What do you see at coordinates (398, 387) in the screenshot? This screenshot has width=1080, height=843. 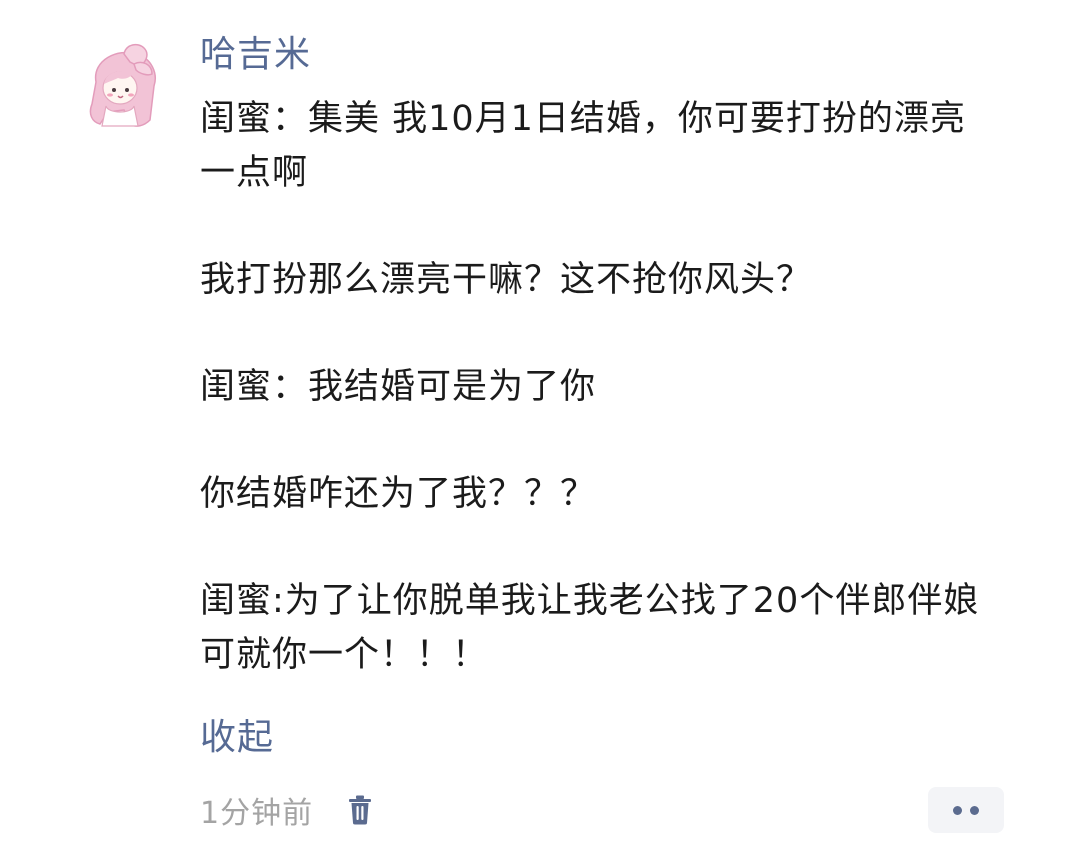 I see `comment-paragraph: 闺蜜：我结婚可是为了你` at bounding box center [398, 387].